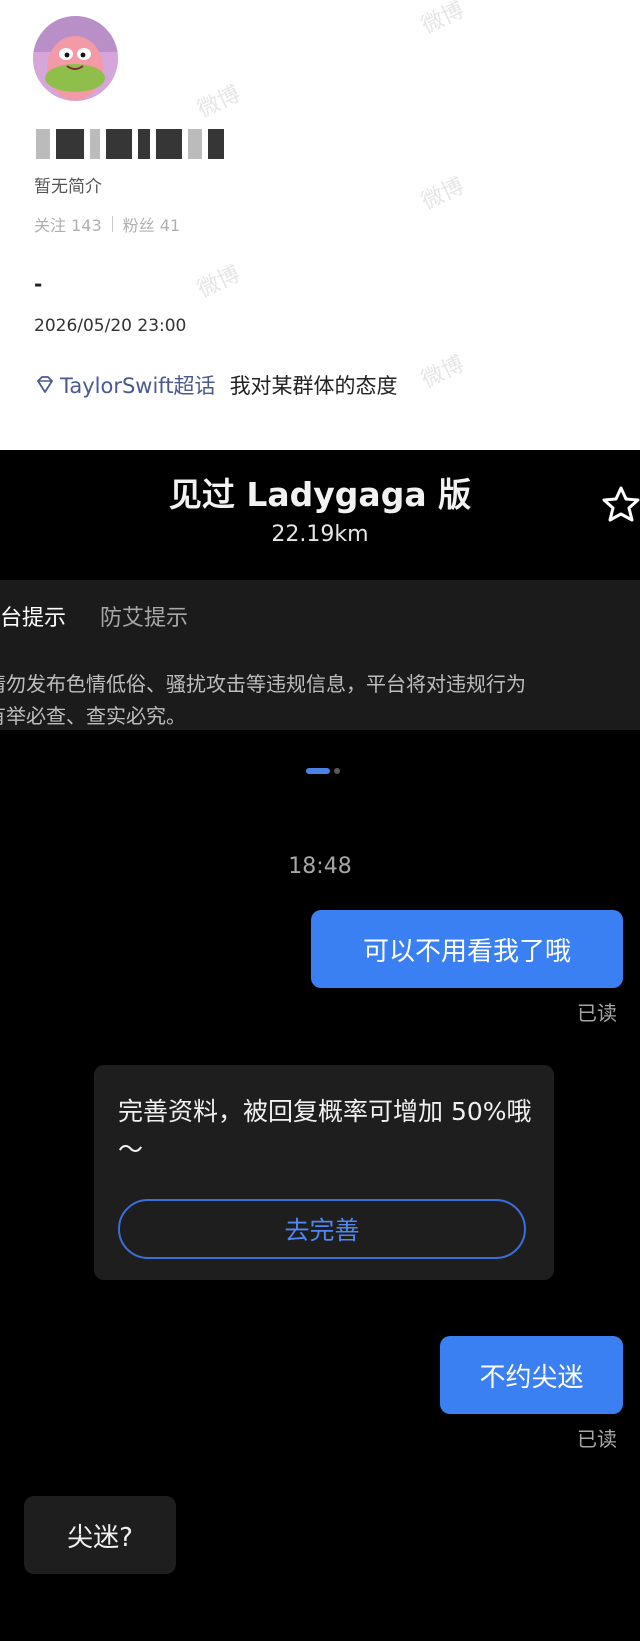 The image size is (640, 1641). I want to click on stats-divider, so click(112, 224).